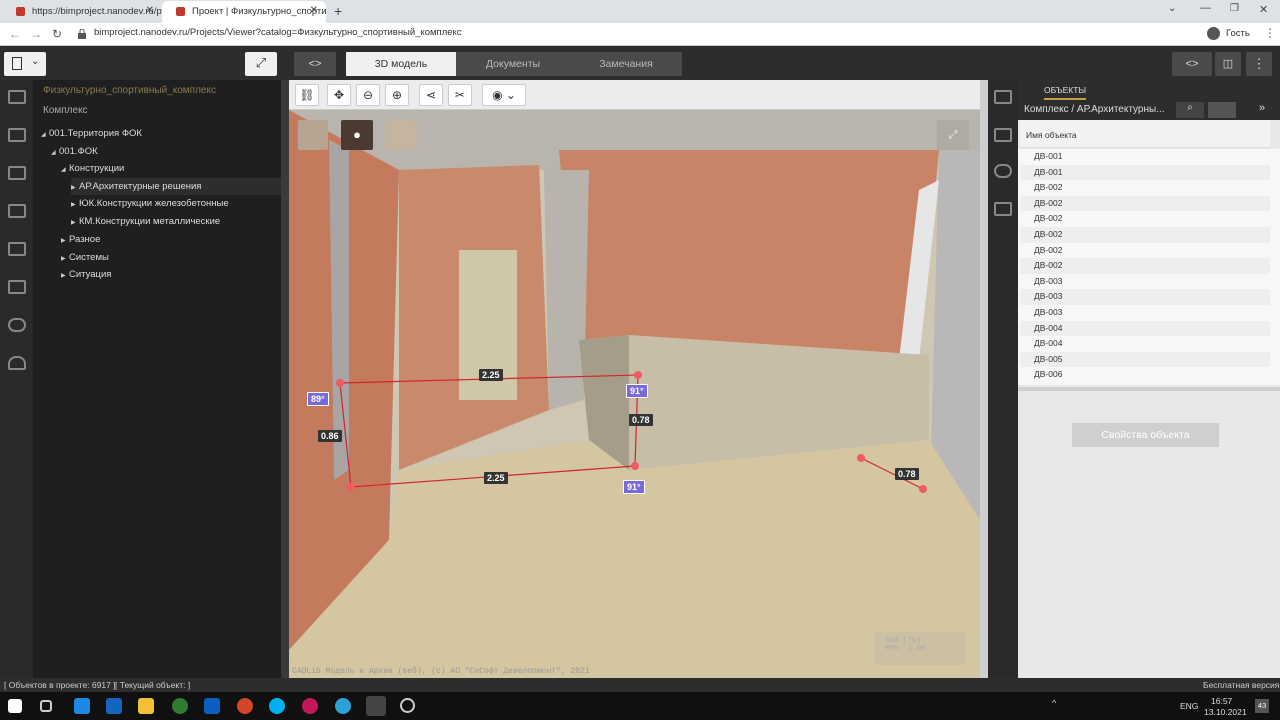  Describe the element at coordinates (1003, 97) in the screenshot. I see `objects-icon` at that location.